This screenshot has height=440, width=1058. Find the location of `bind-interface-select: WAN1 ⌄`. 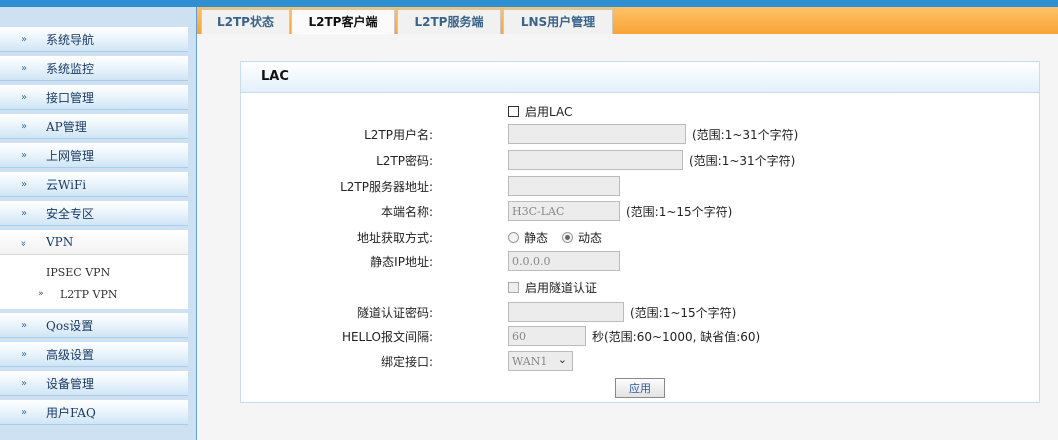

bind-interface-select: WAN1 ⌄ is located at coordinates (540, 361).